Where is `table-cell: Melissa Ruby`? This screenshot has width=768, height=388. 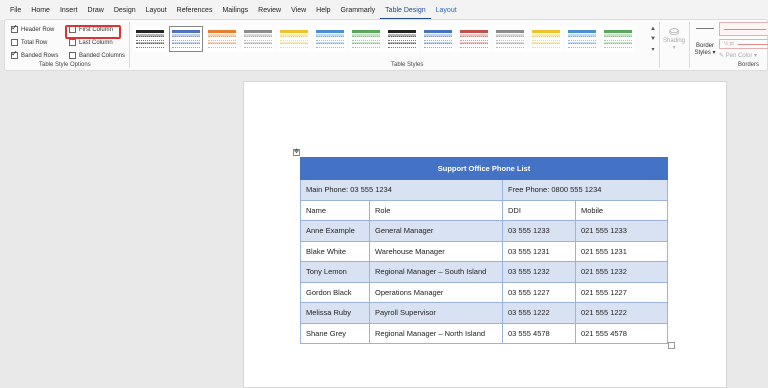 table-cell: Melissa Ruby is located at coordinates (335, 313).